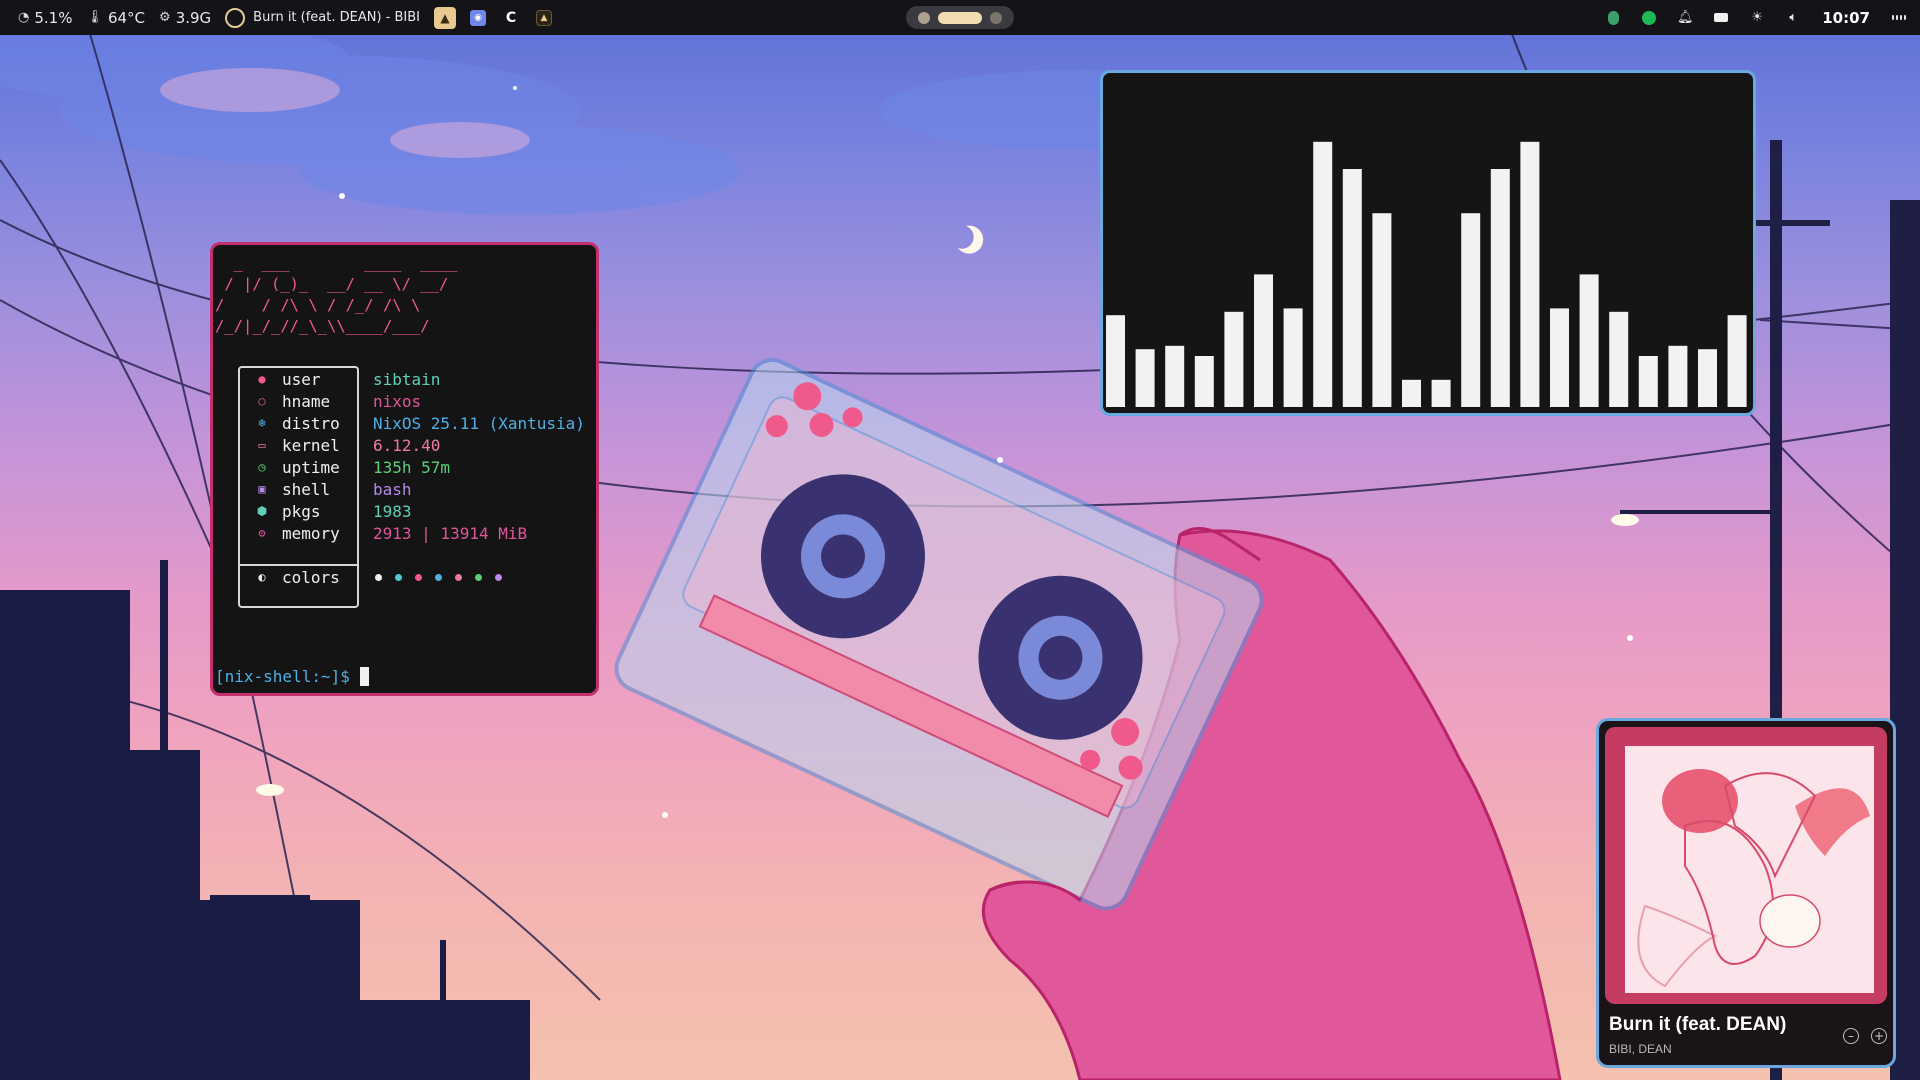 The width and height of the screenshot is (1920, 1080). I want to click on minus-circle-icon: –, so click(1851, 1036).